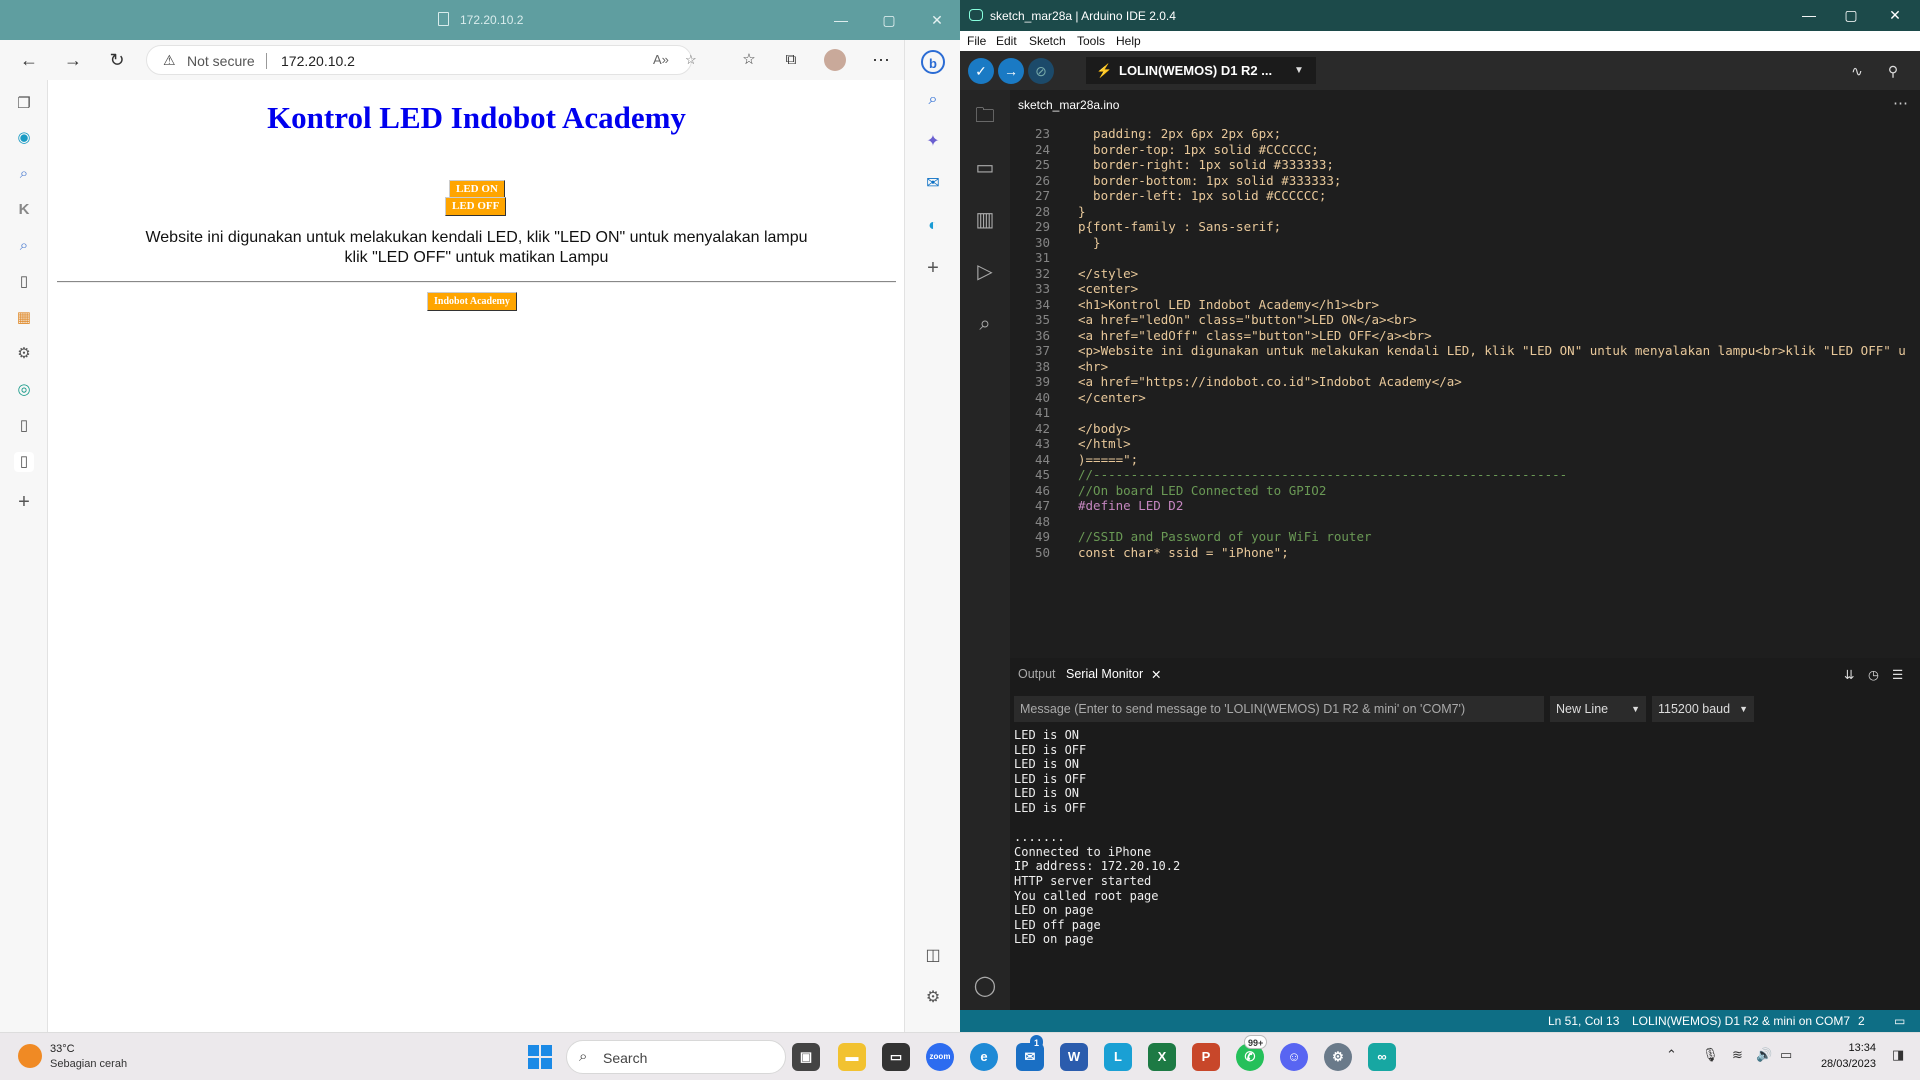 The height and width of the screenshot is (1080, 1920). Describe the element at coordinates (881, 60) in the screenshot. I see `more-menu-icon: ⋯` at that location.